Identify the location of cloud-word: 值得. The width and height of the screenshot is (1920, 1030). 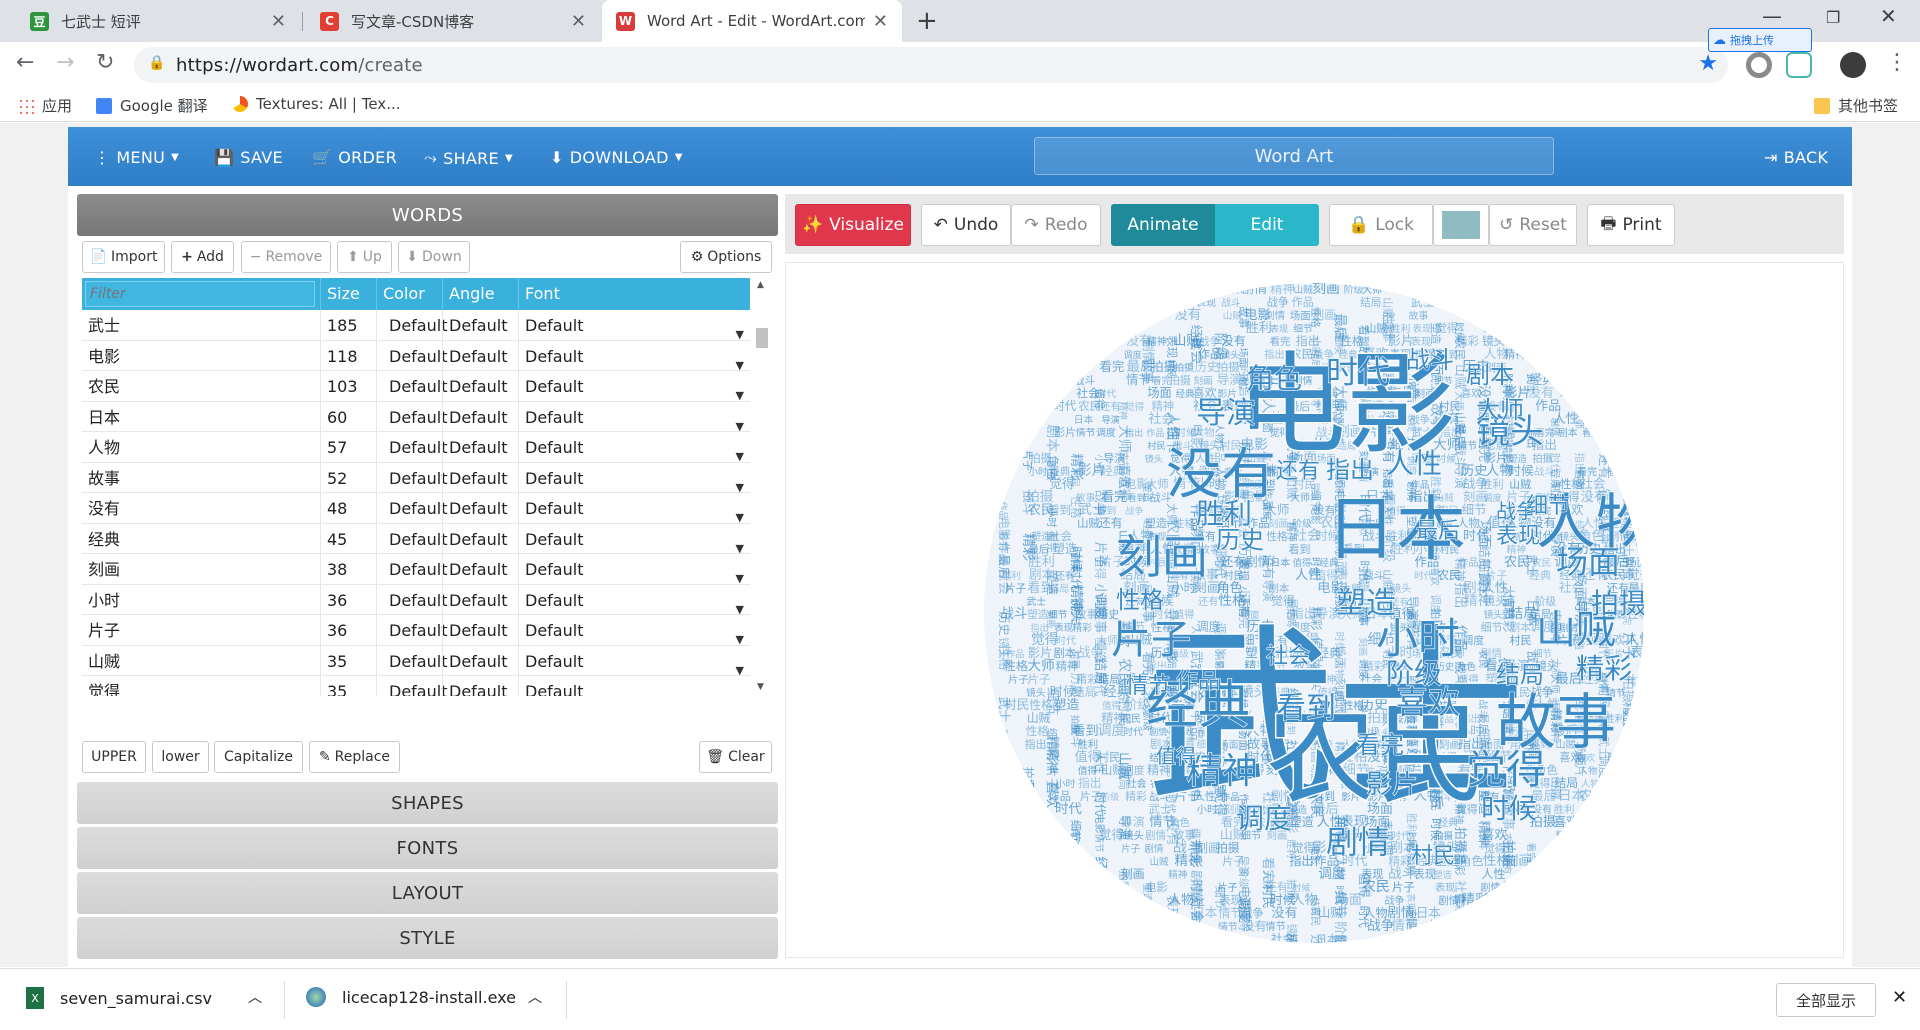
(1175, 755).